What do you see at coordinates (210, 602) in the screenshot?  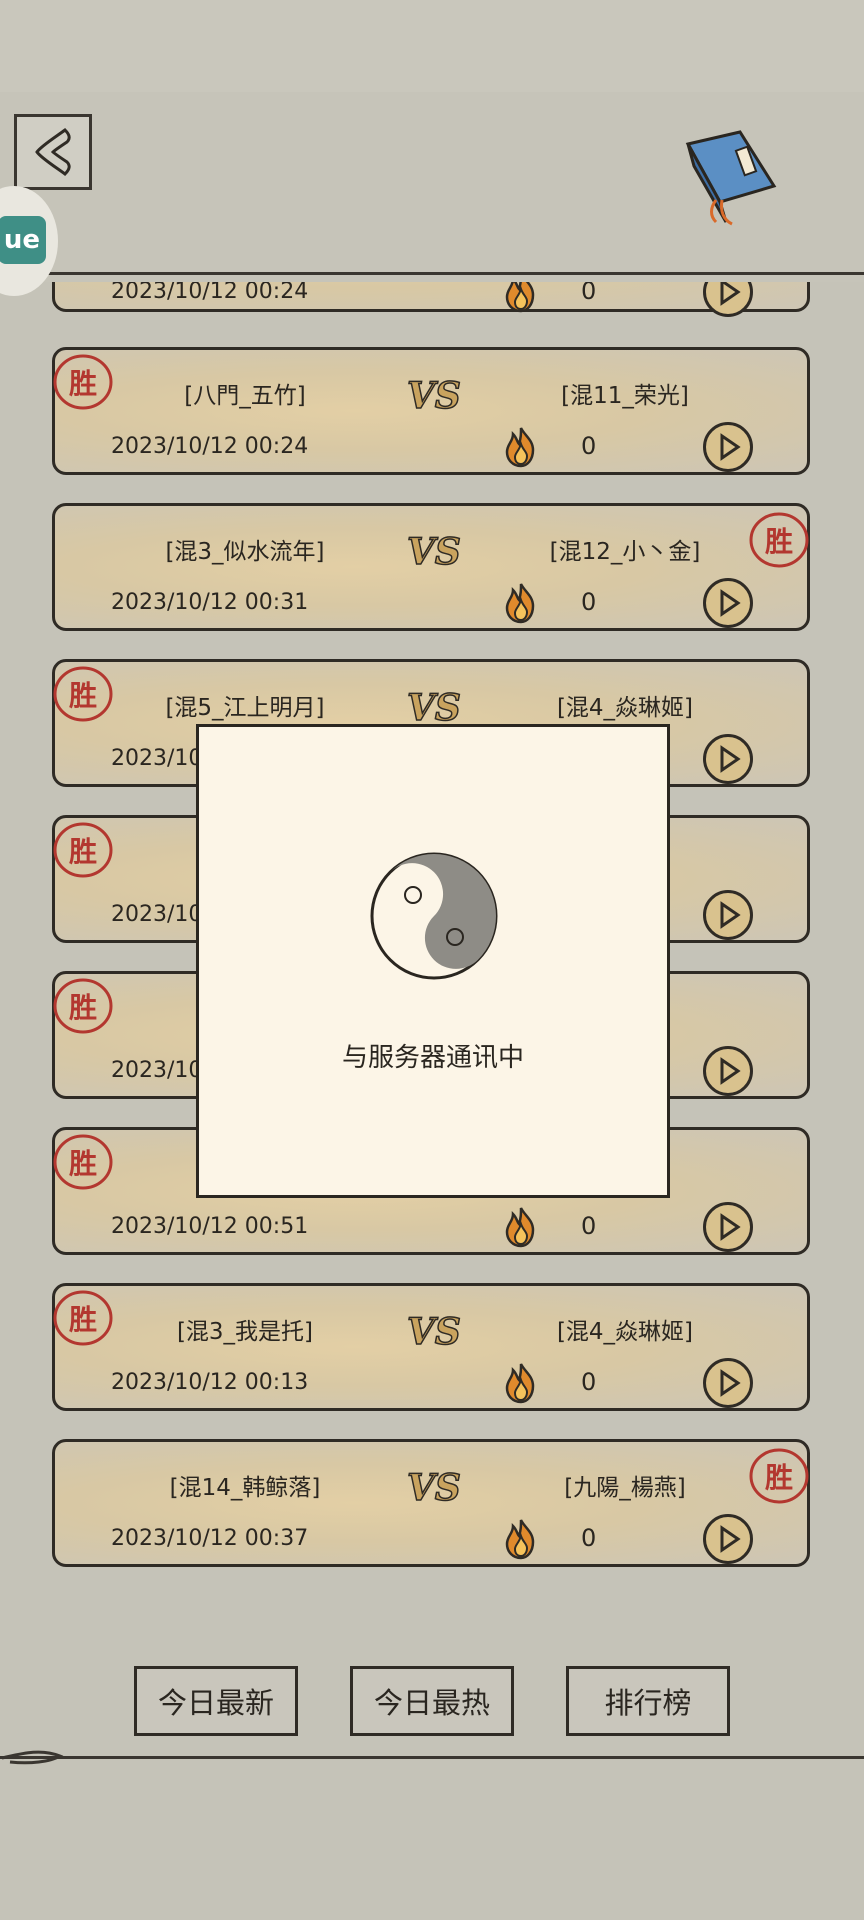 I see `record-date: 2023/10/12 00:31` at bounding box center [210, 602].